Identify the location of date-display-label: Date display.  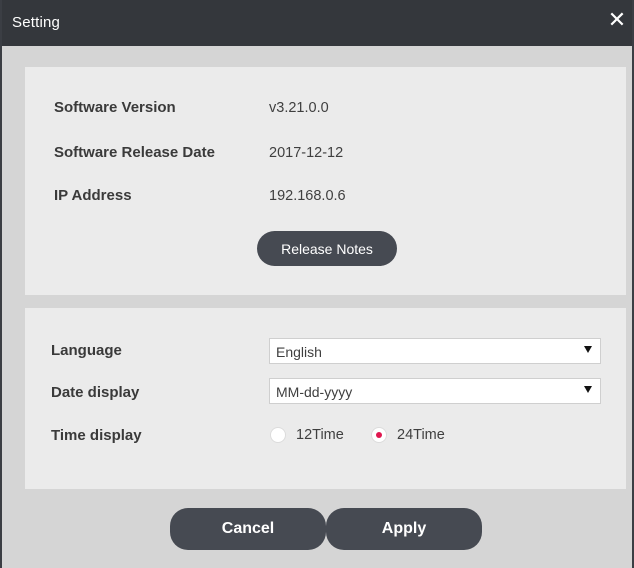
(95, 392).